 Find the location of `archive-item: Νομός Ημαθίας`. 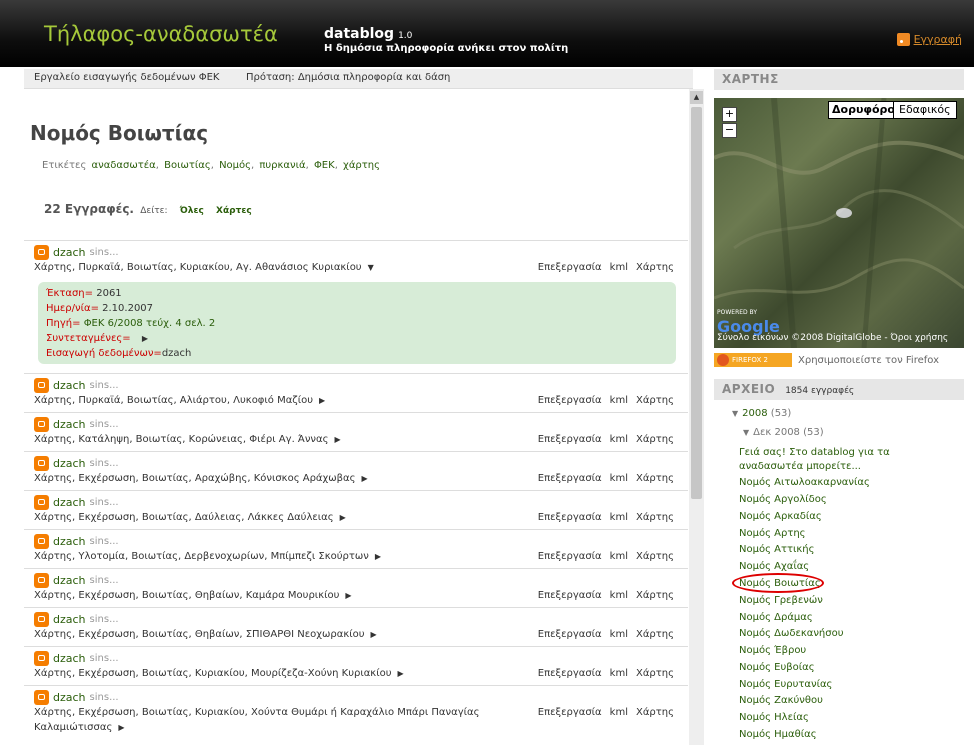

archive-item: Νομός Ημαθίας is located at coordinates (778, 734).